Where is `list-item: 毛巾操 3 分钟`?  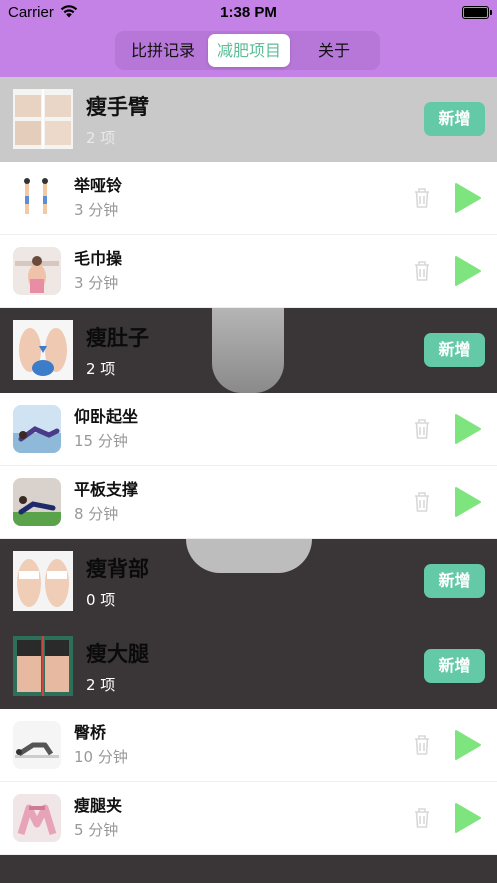 list-item: 毛巾操 3 分钟 is located at coordinates (248, 271).